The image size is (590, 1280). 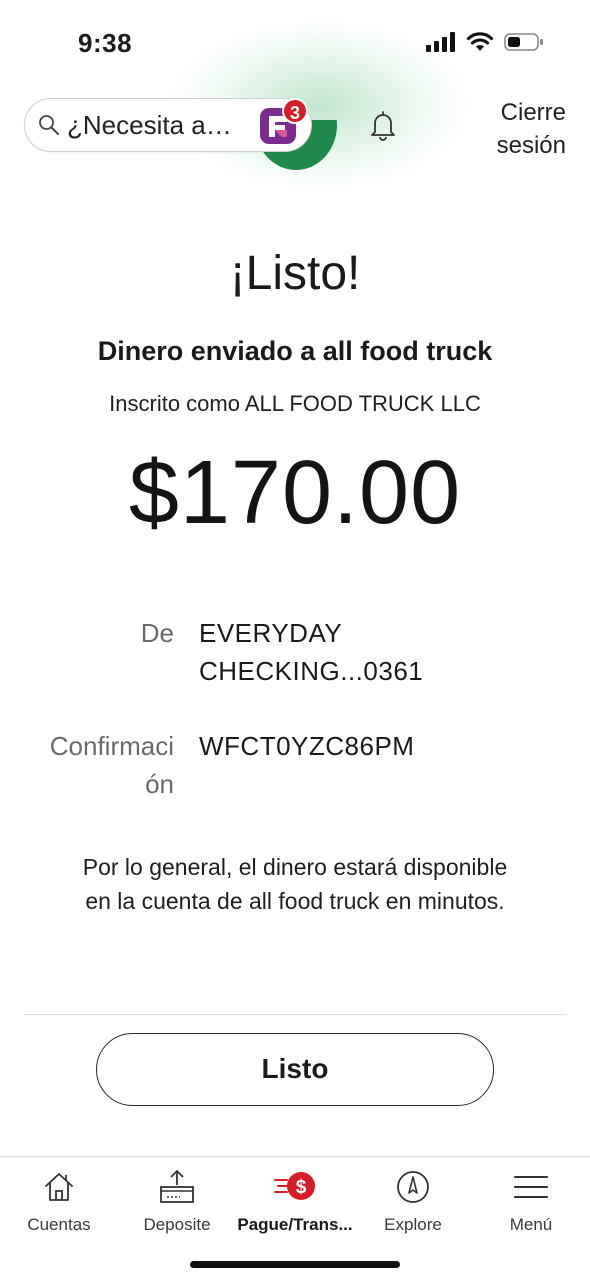 I want to click on wifi-icon, so click(x=480, y=41).